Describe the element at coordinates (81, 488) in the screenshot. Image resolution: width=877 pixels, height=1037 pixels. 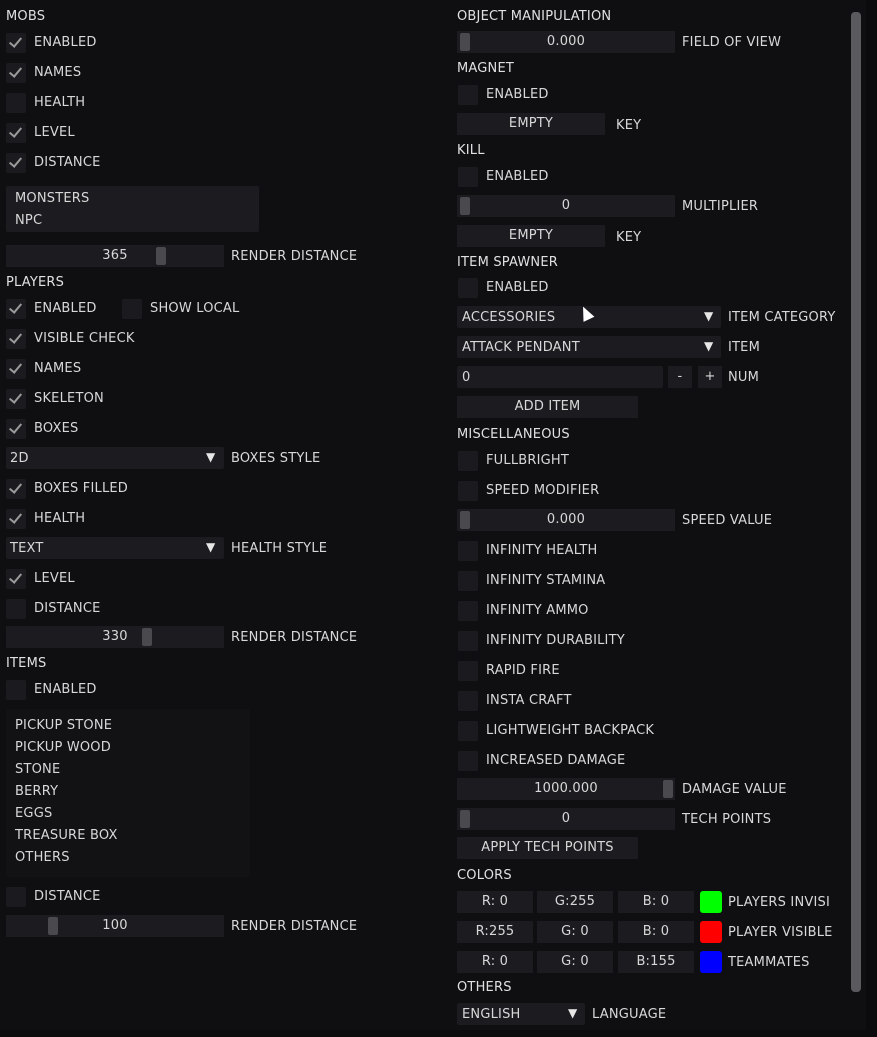
I see `boxes-filled-label: BOXES FILLED` at that location.